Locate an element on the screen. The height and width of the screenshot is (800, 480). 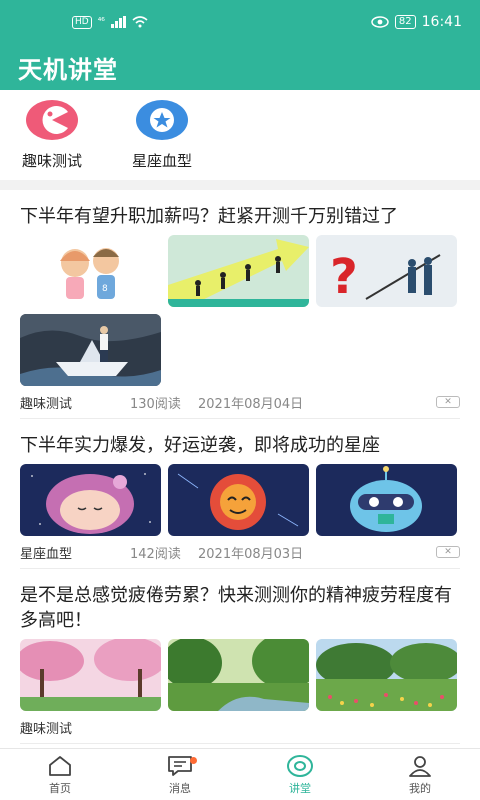
nav-label: 消息 is located at coordinates (180, 788).